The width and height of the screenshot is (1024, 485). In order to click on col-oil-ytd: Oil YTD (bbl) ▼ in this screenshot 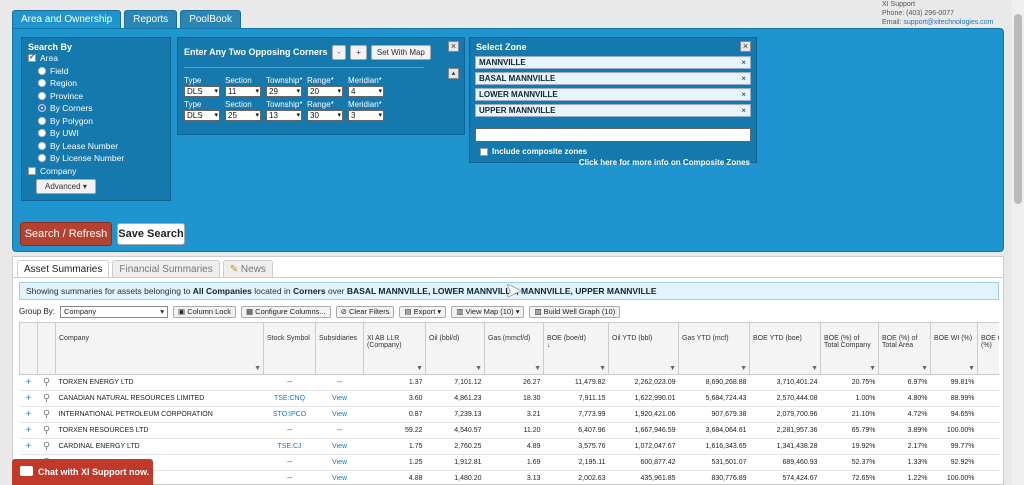, I will do `click(643, 348)`.